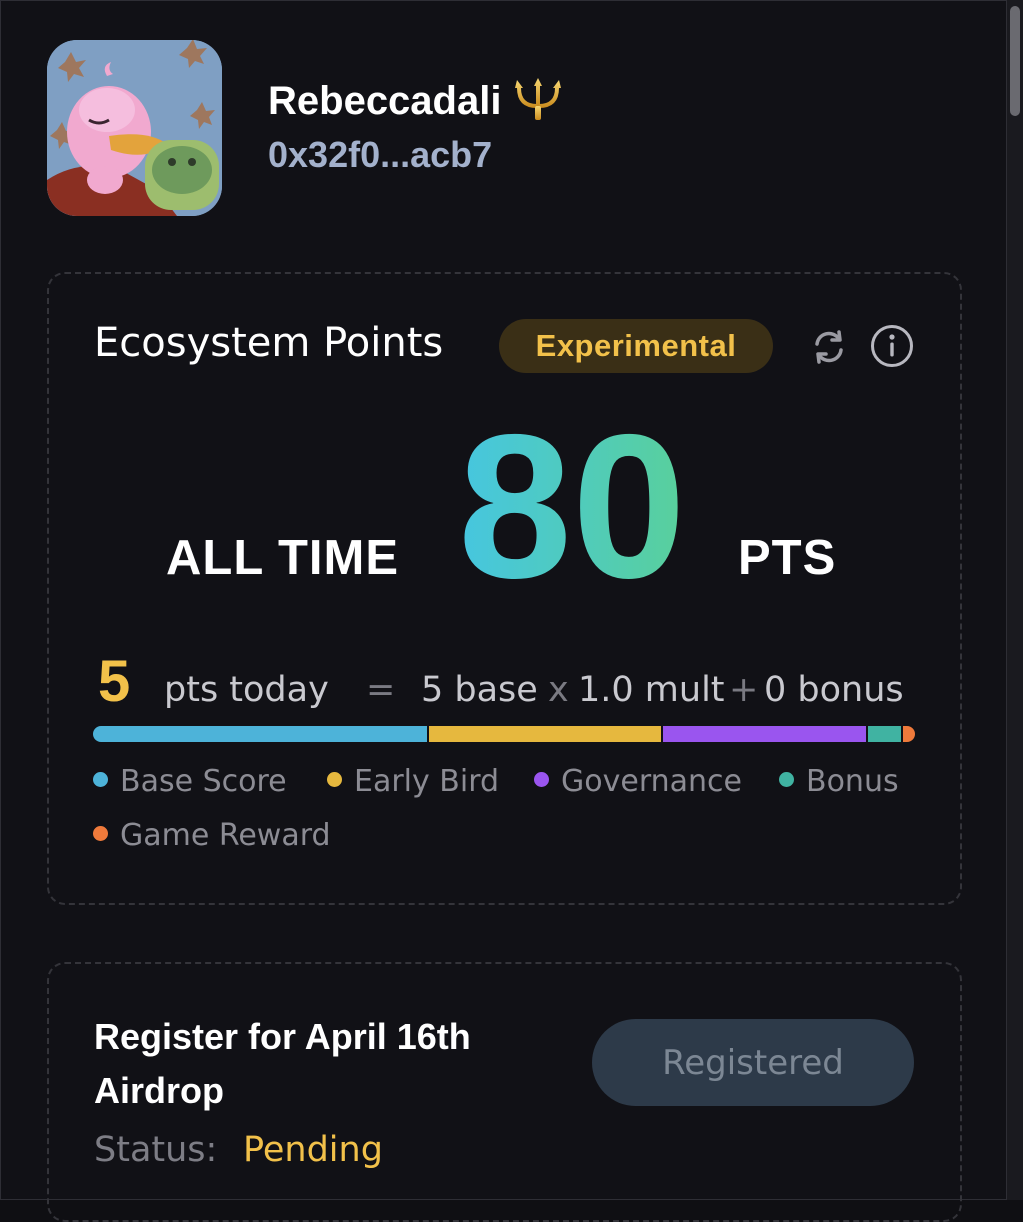 This screenshot has width=1023, height=1222. Describe the element at coordinates (834, 690) in the screenshot. I see `bonus-points: 0 bonus` at that location.